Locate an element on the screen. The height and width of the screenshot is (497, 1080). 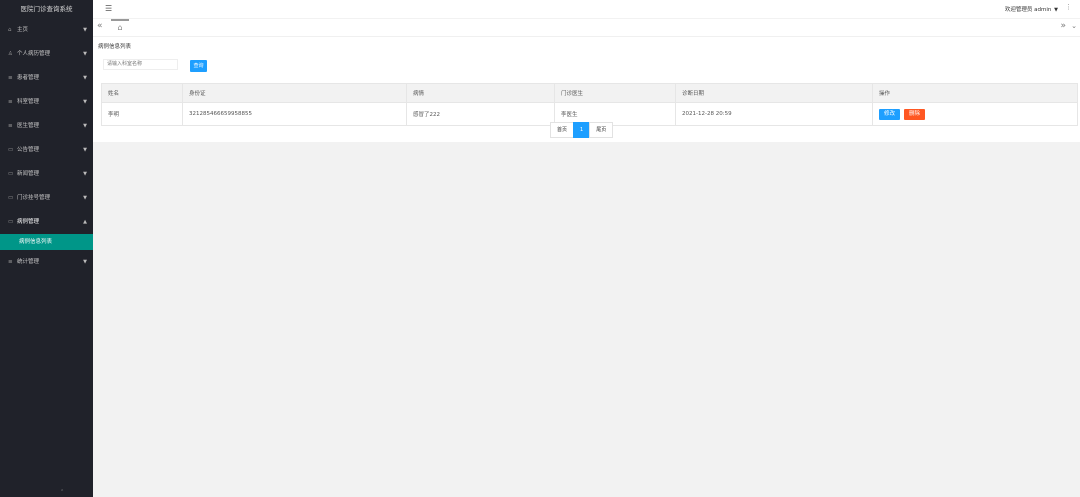
search-button: 查询 is located at coordinates (198, 66).